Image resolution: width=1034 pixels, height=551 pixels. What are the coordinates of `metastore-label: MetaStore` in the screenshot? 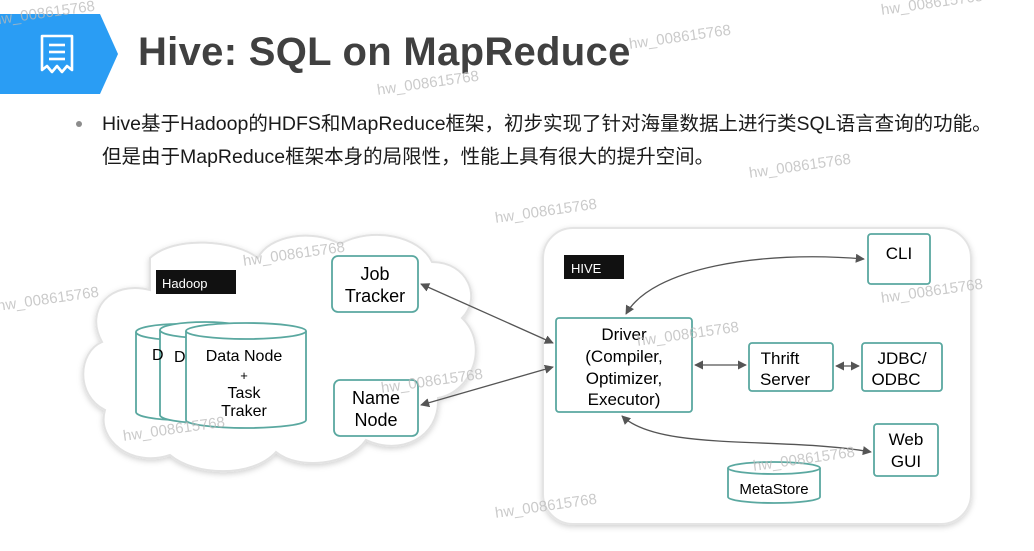 It's located at (773, 489).